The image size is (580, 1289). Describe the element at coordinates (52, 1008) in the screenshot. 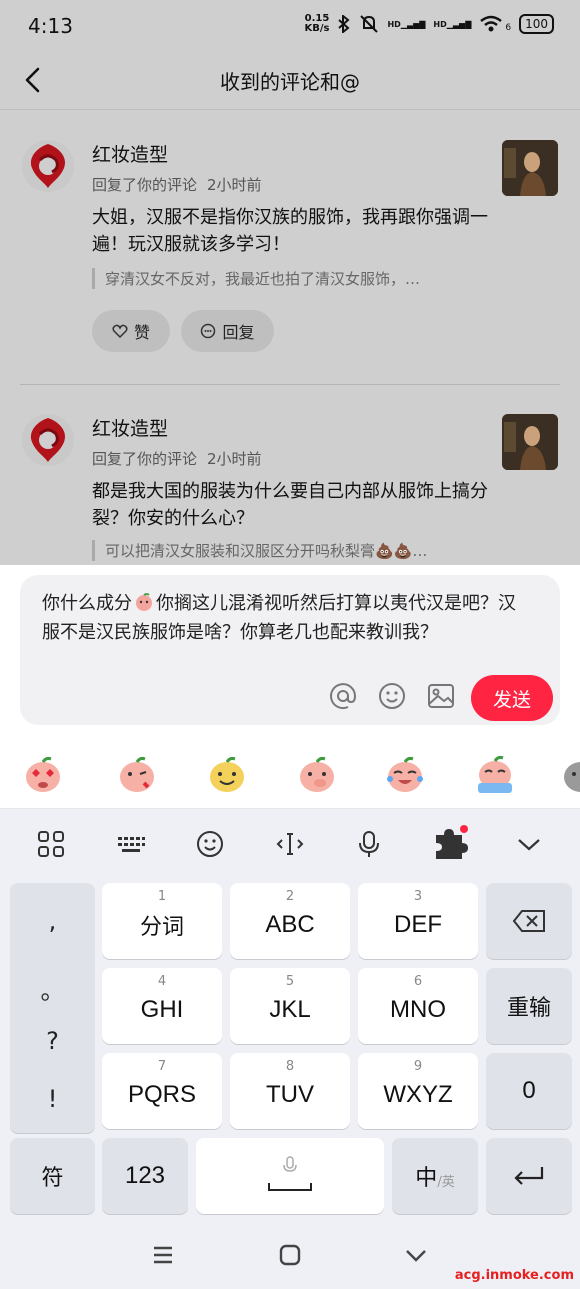

I see `punctuation-column: , 。 ? !` at that location.